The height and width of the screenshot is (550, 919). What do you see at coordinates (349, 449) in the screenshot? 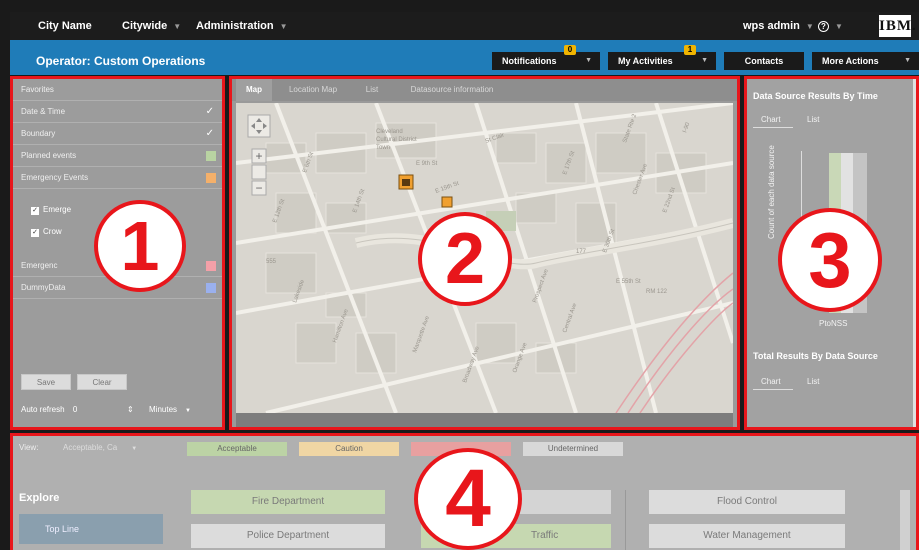
I see `status-caution: Caution` at bounding box center [349, 449].